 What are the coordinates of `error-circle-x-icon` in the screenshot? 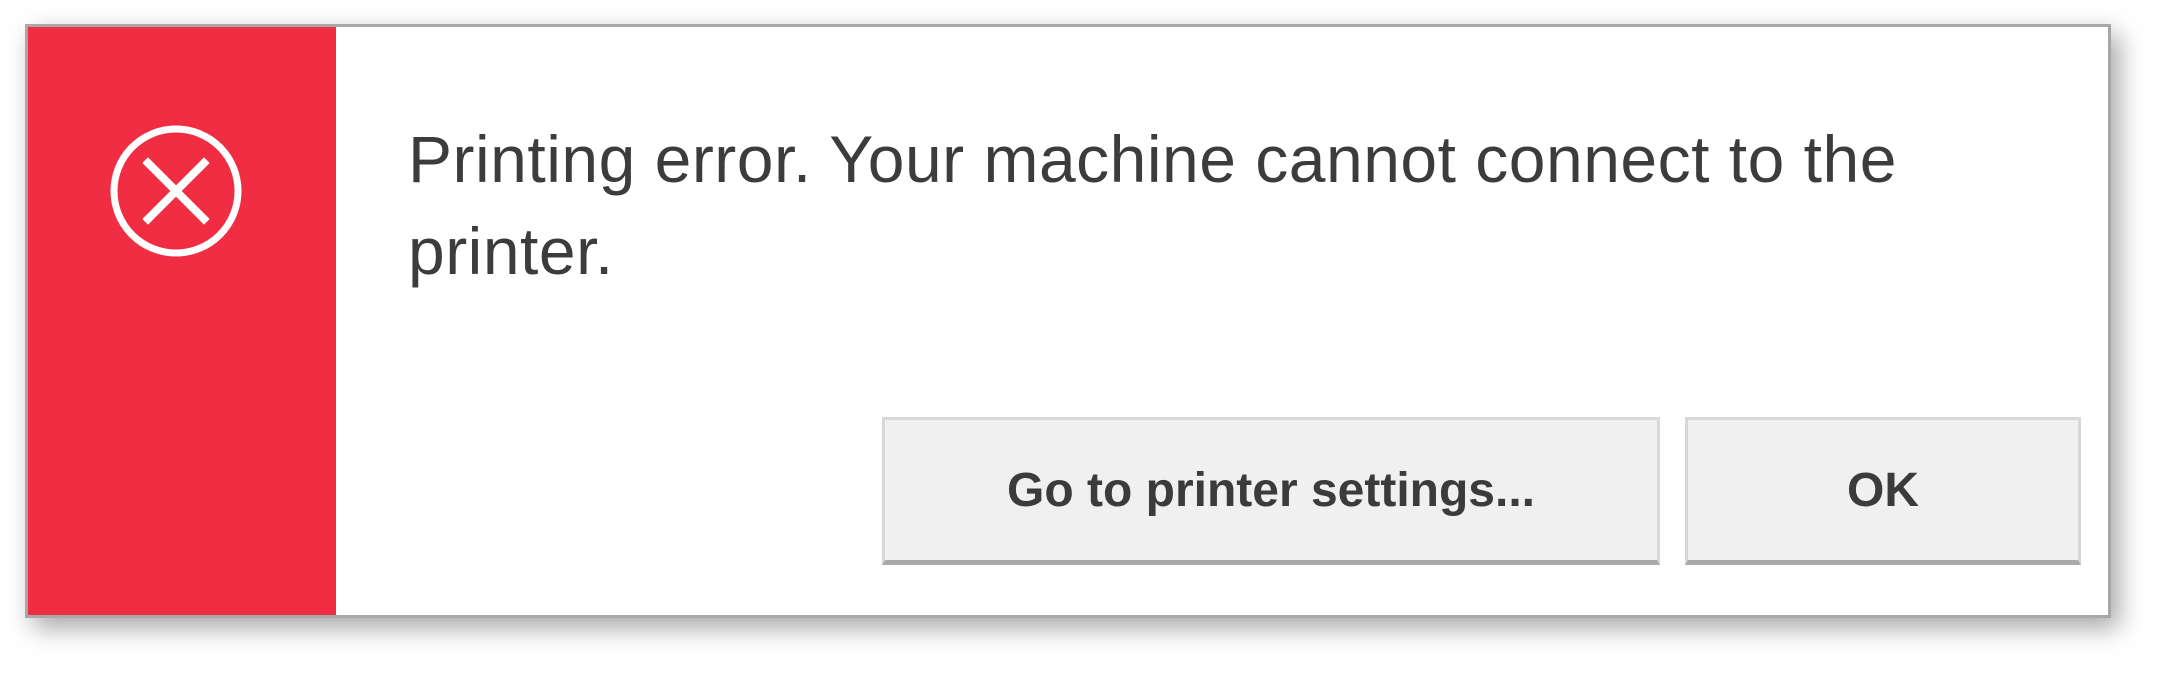 It's located at (176, 191).